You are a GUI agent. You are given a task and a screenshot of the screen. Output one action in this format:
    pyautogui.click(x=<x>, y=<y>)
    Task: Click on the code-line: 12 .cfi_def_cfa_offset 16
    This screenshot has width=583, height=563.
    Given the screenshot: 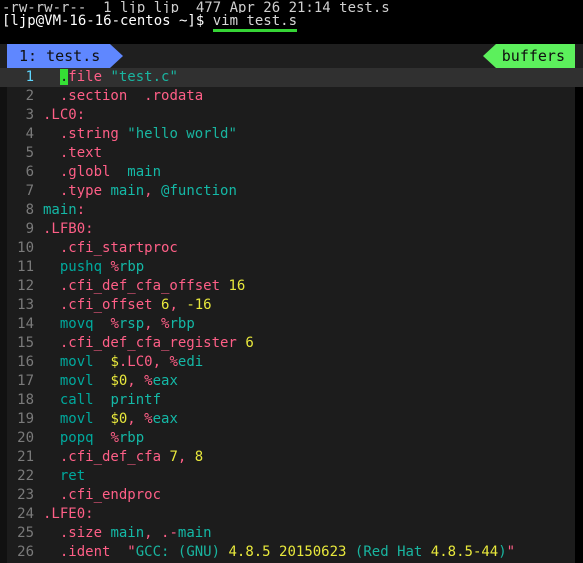 What is the action you would take?
    pyautogui.click(x=291, y=286)
    